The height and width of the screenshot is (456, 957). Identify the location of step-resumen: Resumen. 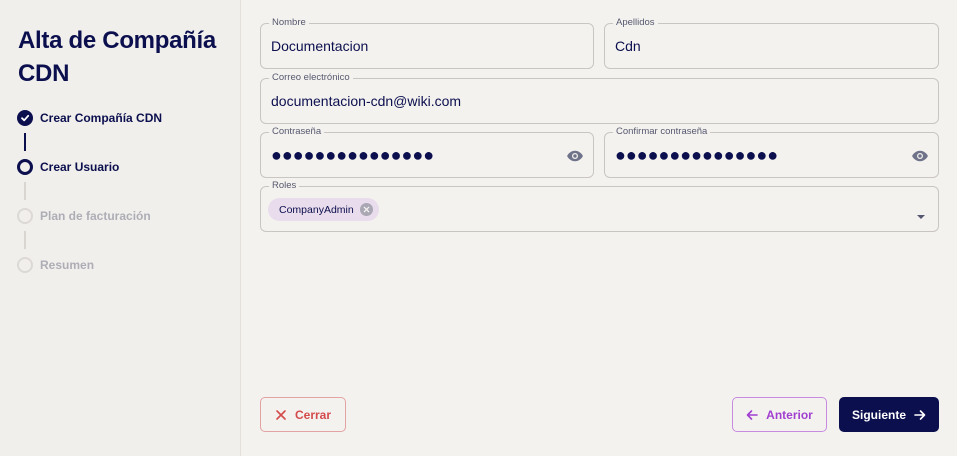
(55, 265).